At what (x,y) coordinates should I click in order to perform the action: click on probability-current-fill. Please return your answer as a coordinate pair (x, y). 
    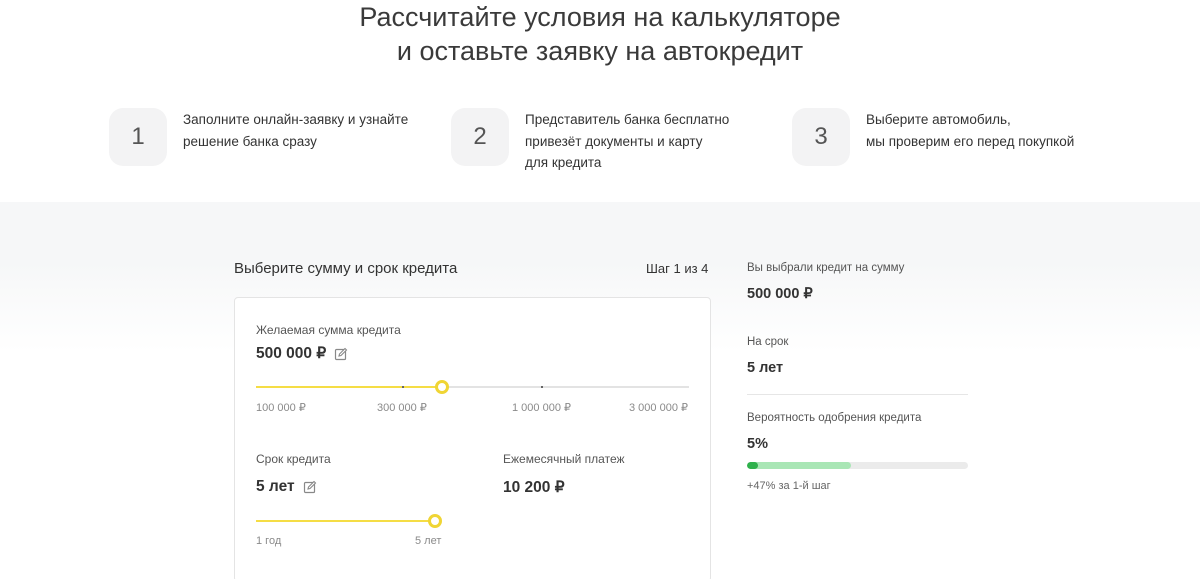
    Looking at the image, I should click on (753, 465).